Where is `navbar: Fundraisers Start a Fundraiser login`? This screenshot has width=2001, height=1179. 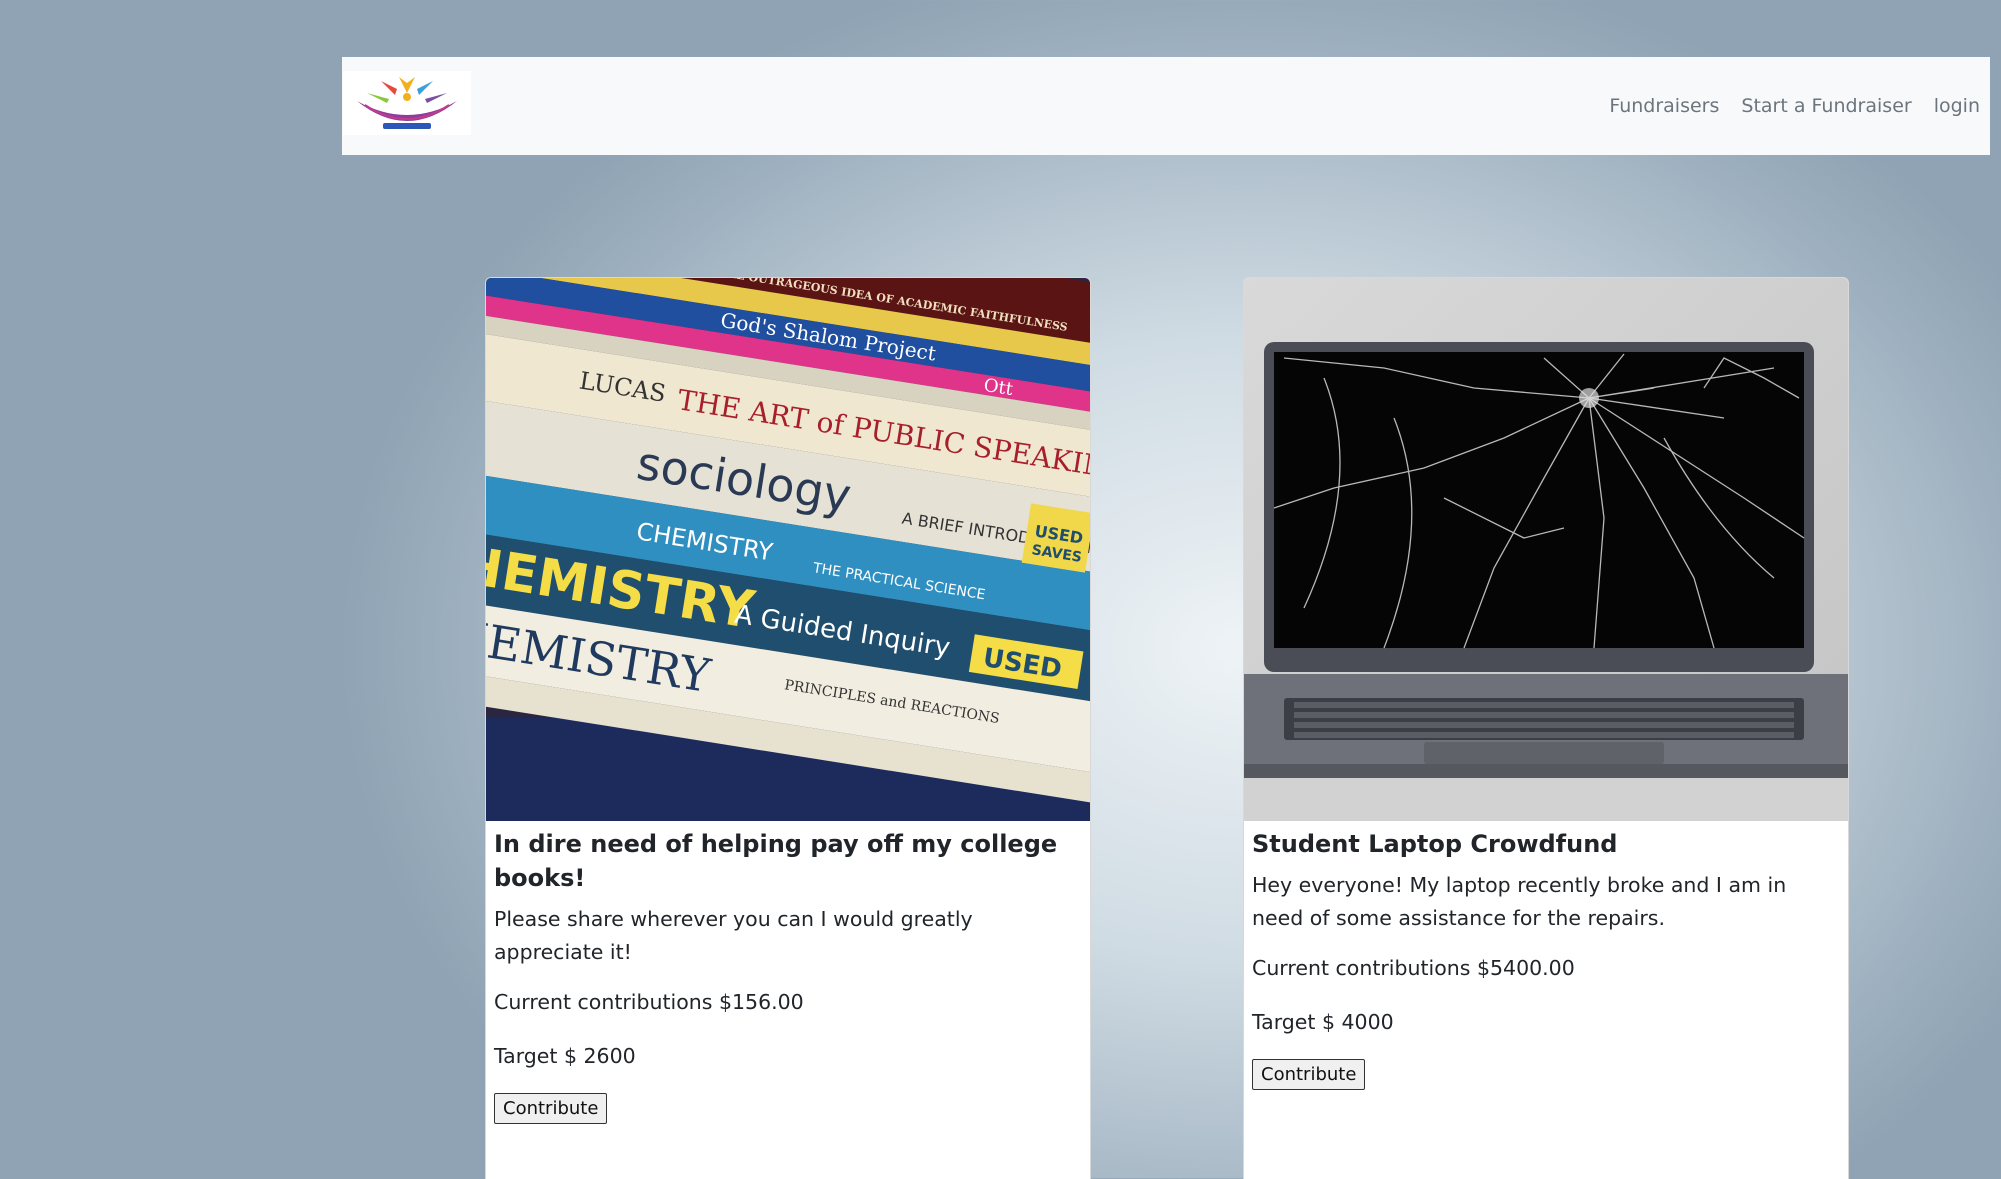 navbar: Fundraisers Start a Fundraiser login is located at coordinates (1166, 106).